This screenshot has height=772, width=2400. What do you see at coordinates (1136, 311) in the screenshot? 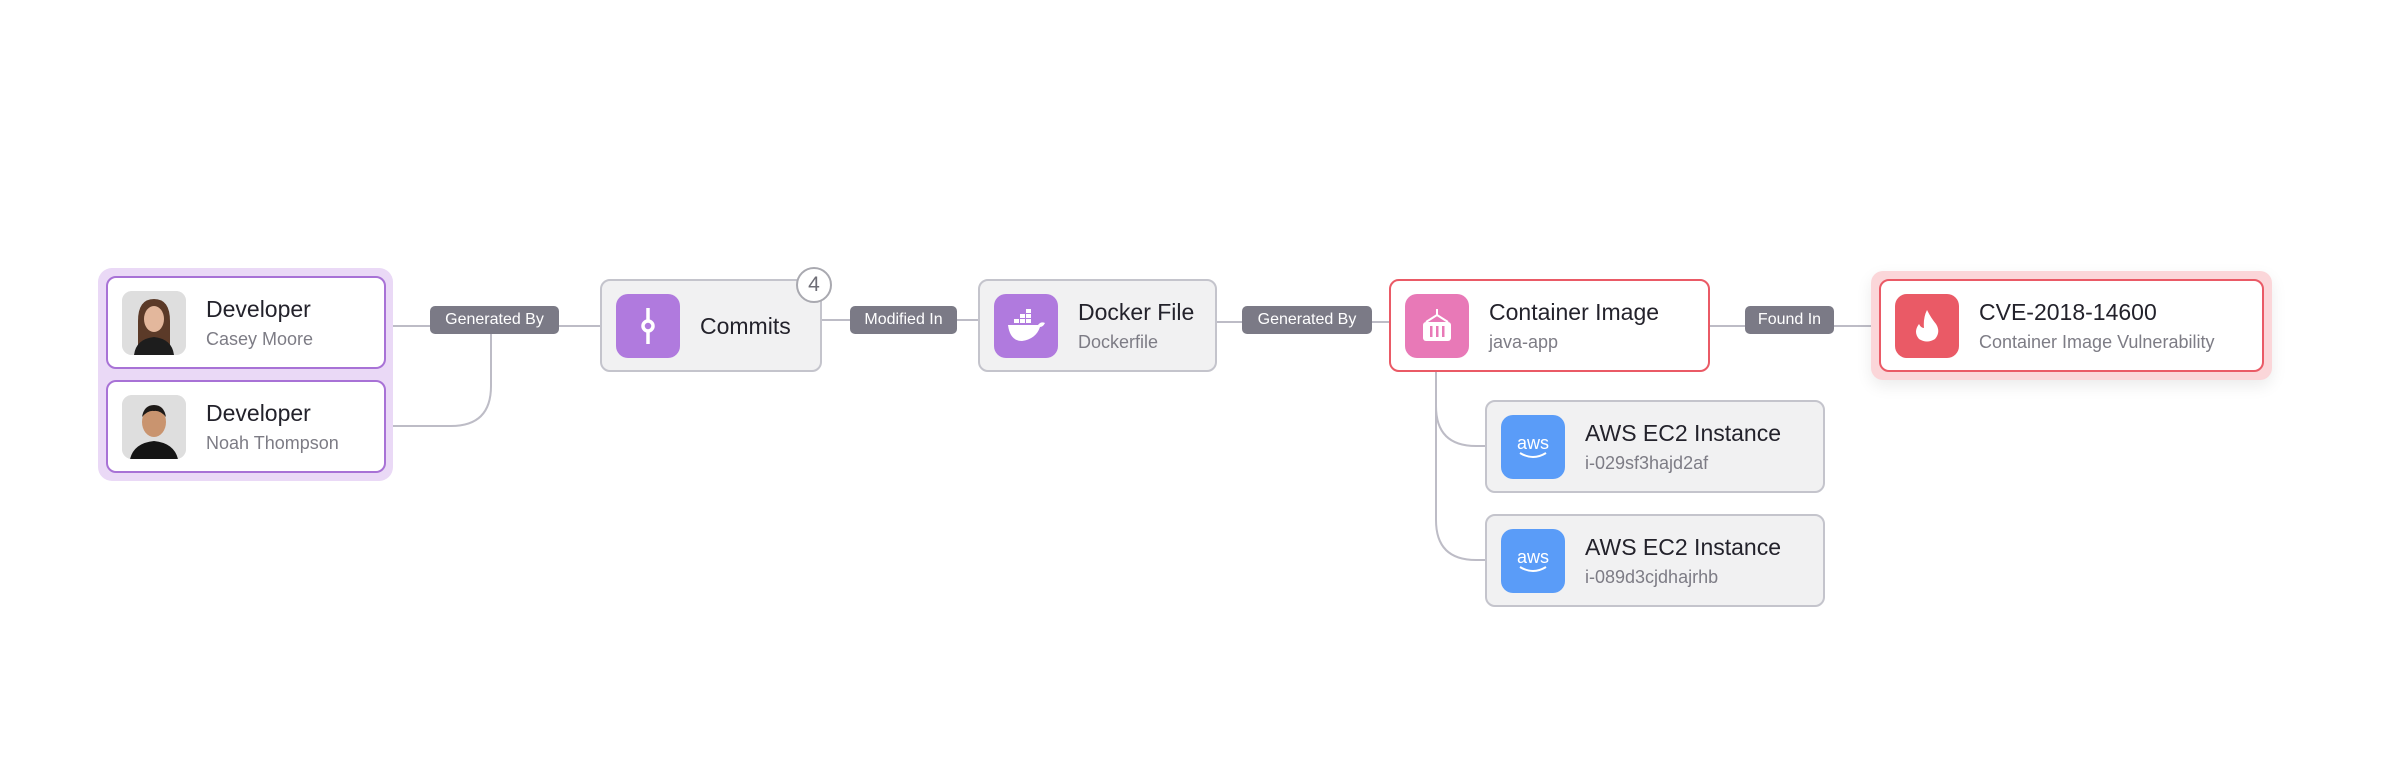
I see `docker-title: Docker File` at bounding box center [1136, 311].